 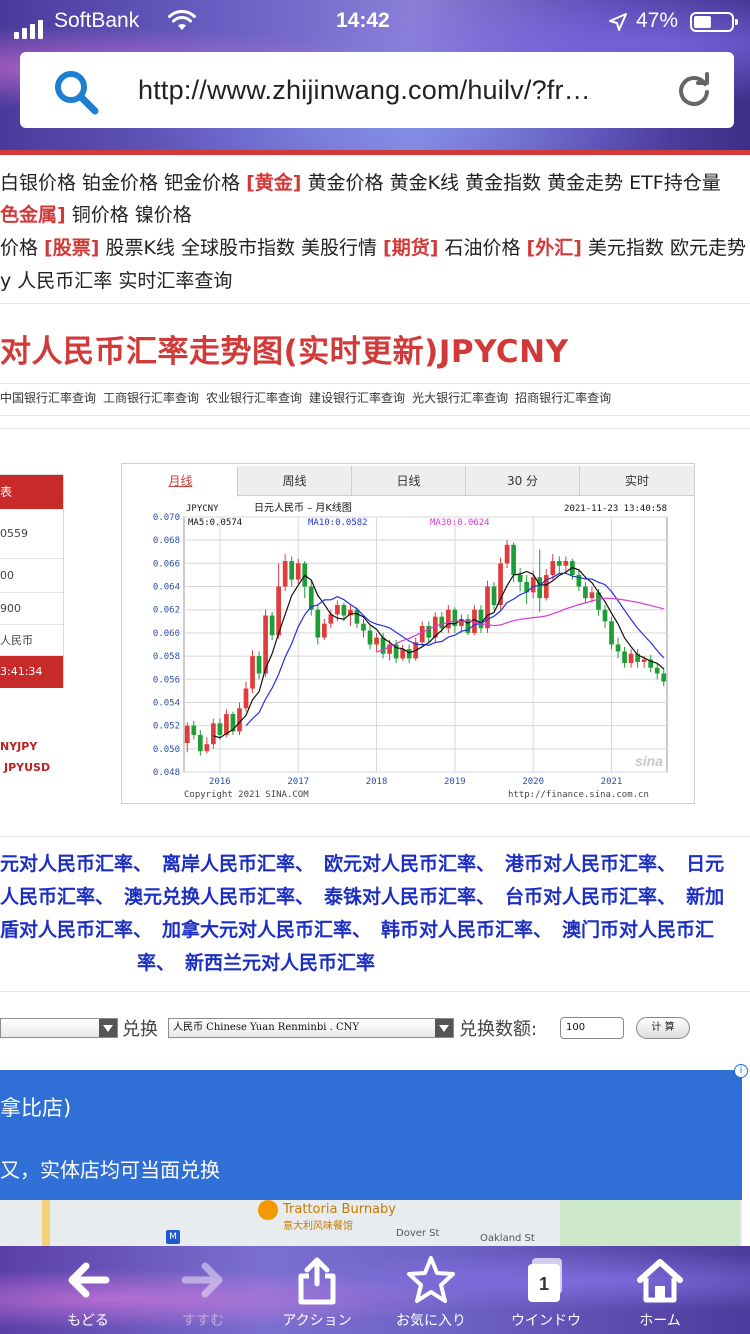 I want to click on nav-link-text: 石油价格, so click(x=482, y=248).